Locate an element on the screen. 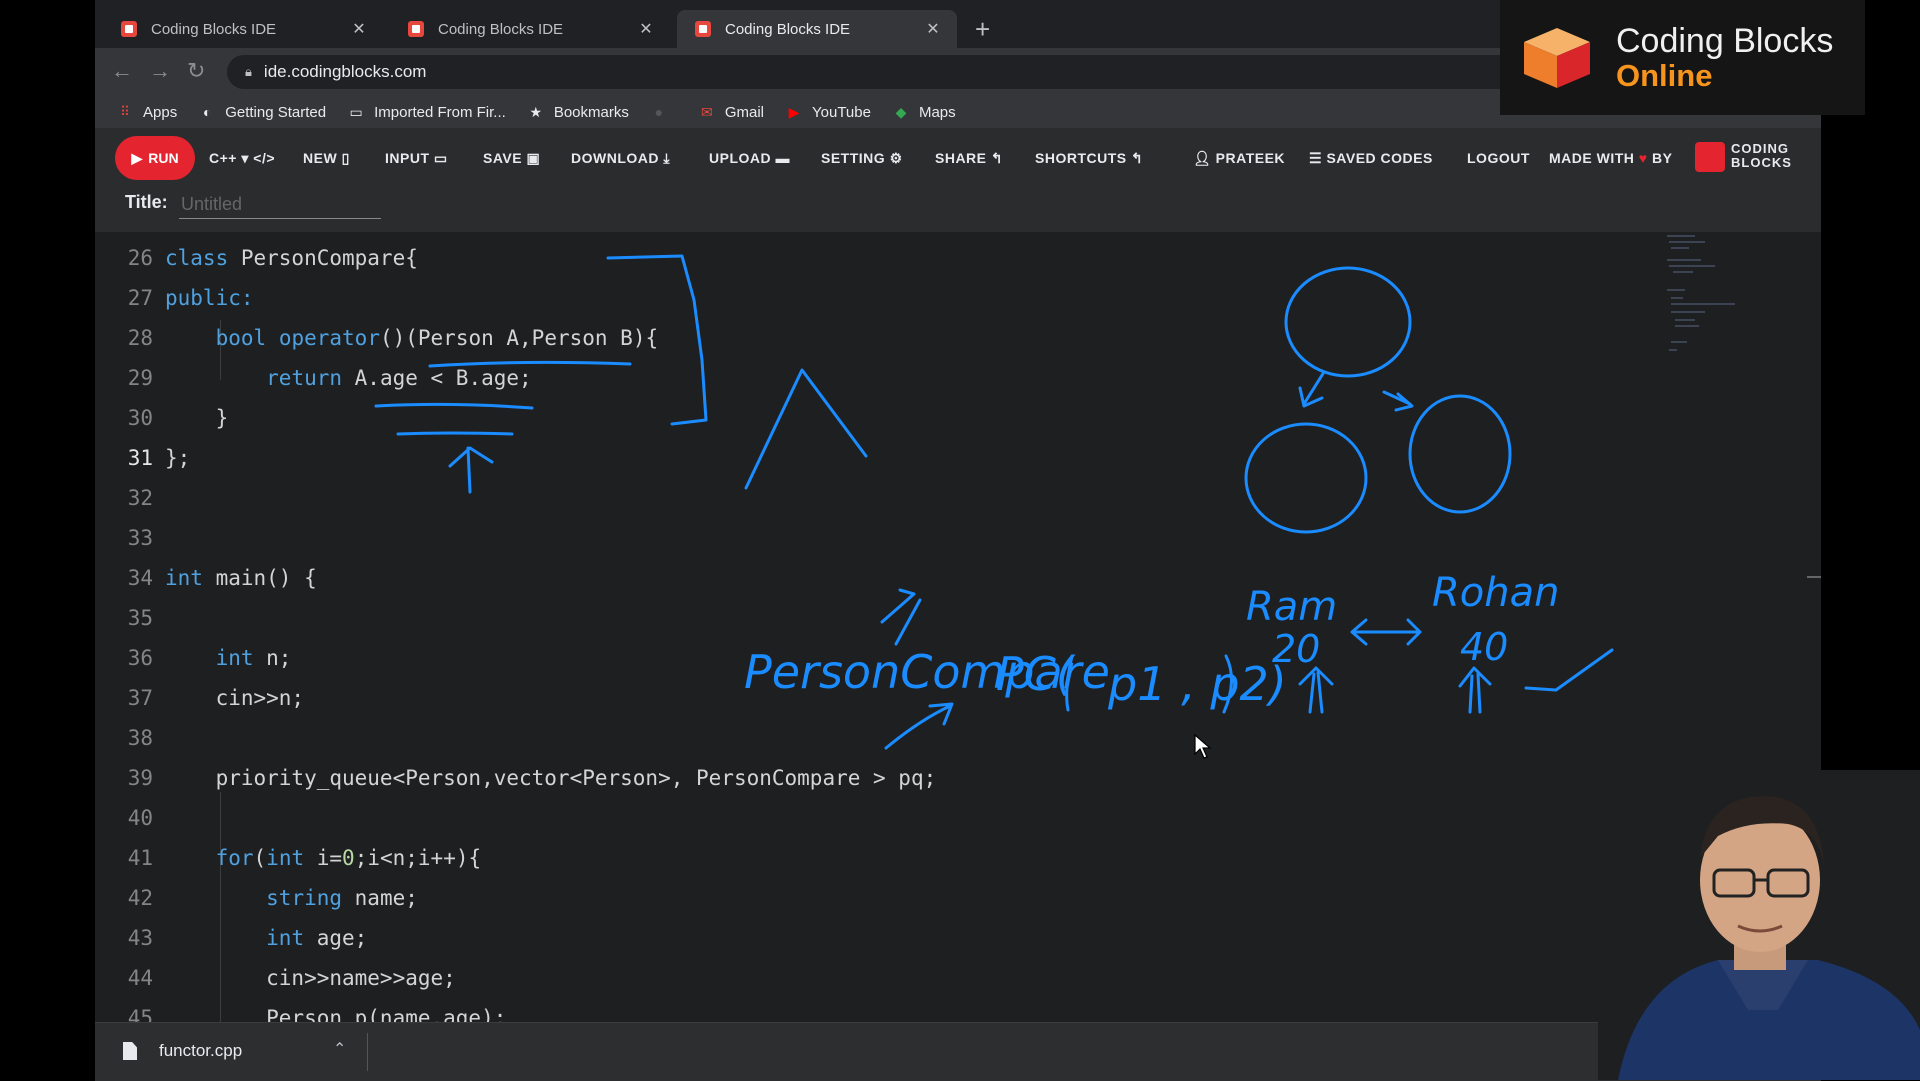 Image resolution: width=1920 pixels, height=1081 pixels. download-button: DOWNLOAD ⤓ is located at coordinates (620, 158).